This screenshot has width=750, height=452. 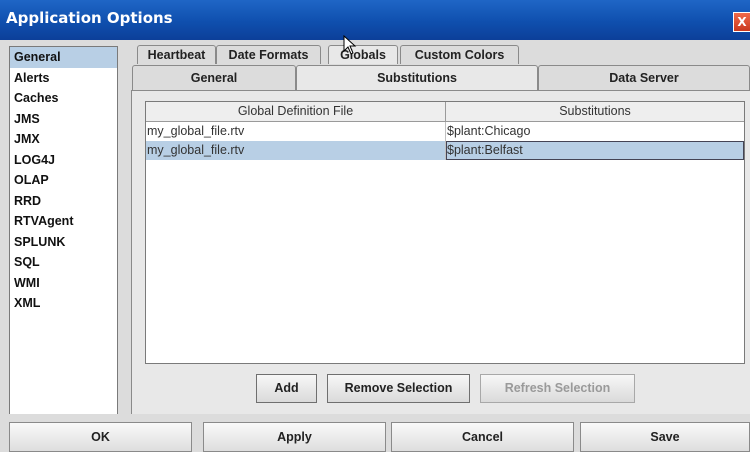 What do you see at coordinates (63, 98) in the screenshot?
I see `sidebar-item-caches: Caches` at bounding box center [63, 98].